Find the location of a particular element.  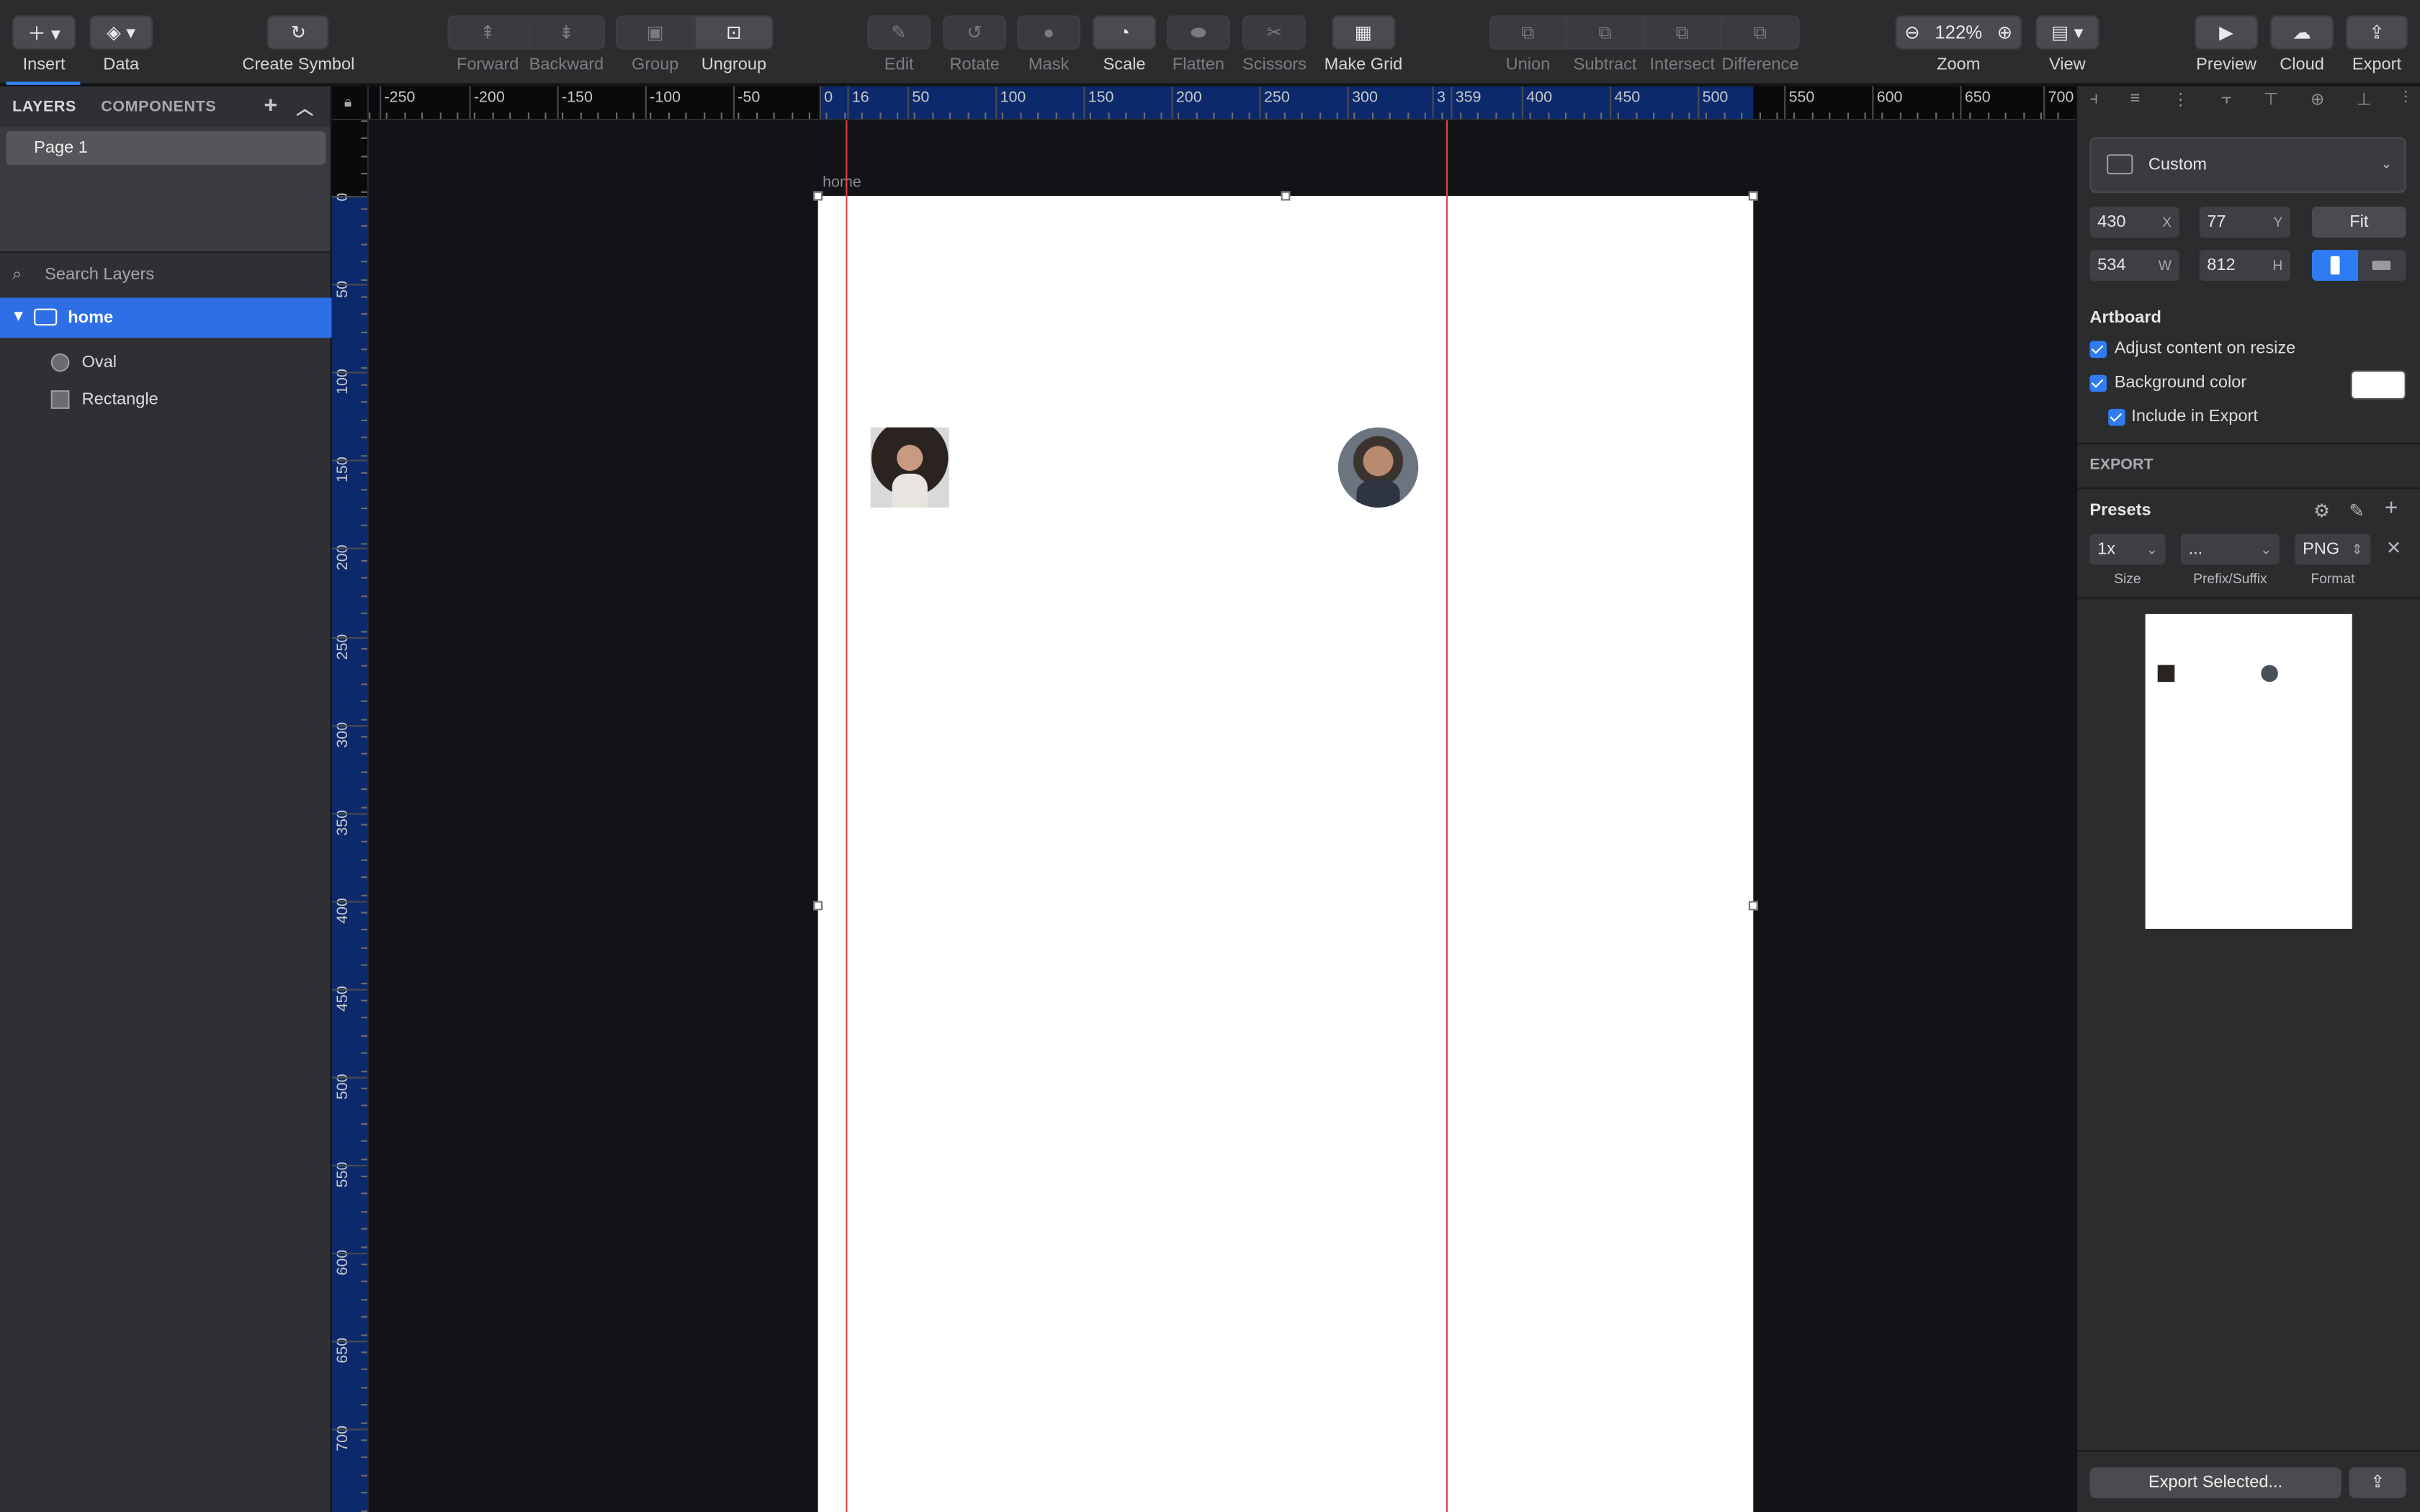

search-layers-input: ⌕ Search Layers is located at coordinates (165, 274).